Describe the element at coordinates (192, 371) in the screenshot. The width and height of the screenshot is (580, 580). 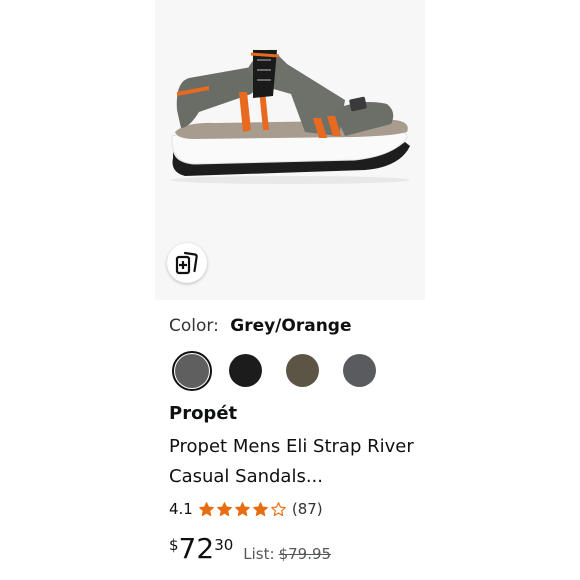
I see `color-swatch-grey` at that location.